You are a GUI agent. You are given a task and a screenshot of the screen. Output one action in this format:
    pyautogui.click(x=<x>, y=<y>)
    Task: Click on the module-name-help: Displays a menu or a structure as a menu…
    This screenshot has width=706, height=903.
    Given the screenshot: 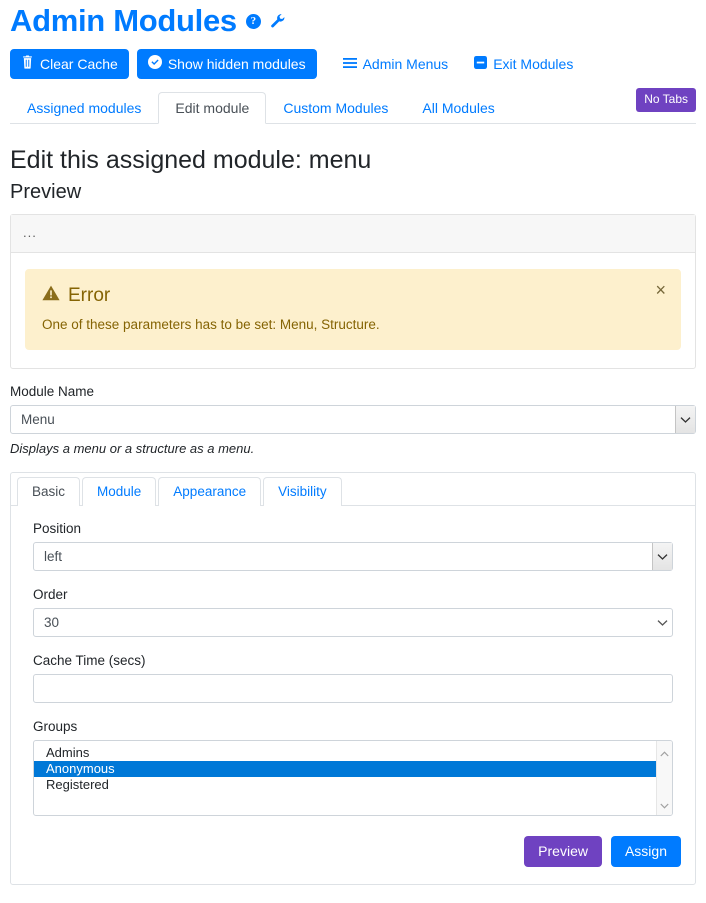 What is the action you would take?
    pyautogui.click(x=132, y=448)
    